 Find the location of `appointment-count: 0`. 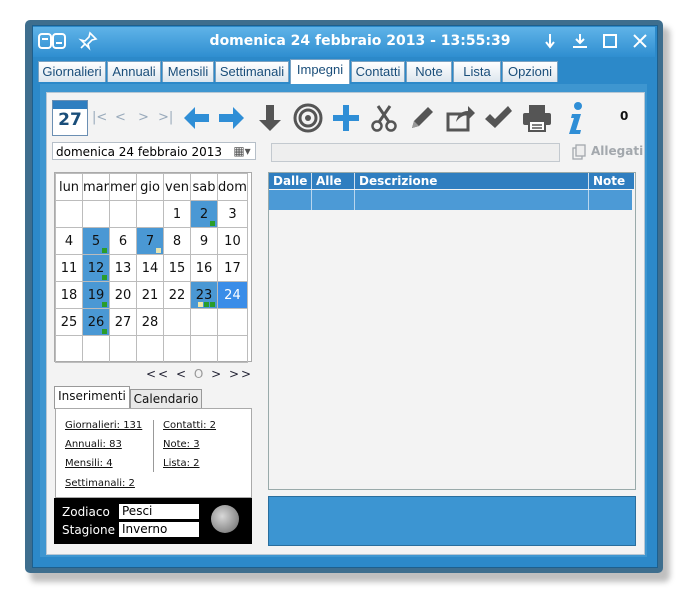

appointment-count: 0 is located at coordinates (624, 116).